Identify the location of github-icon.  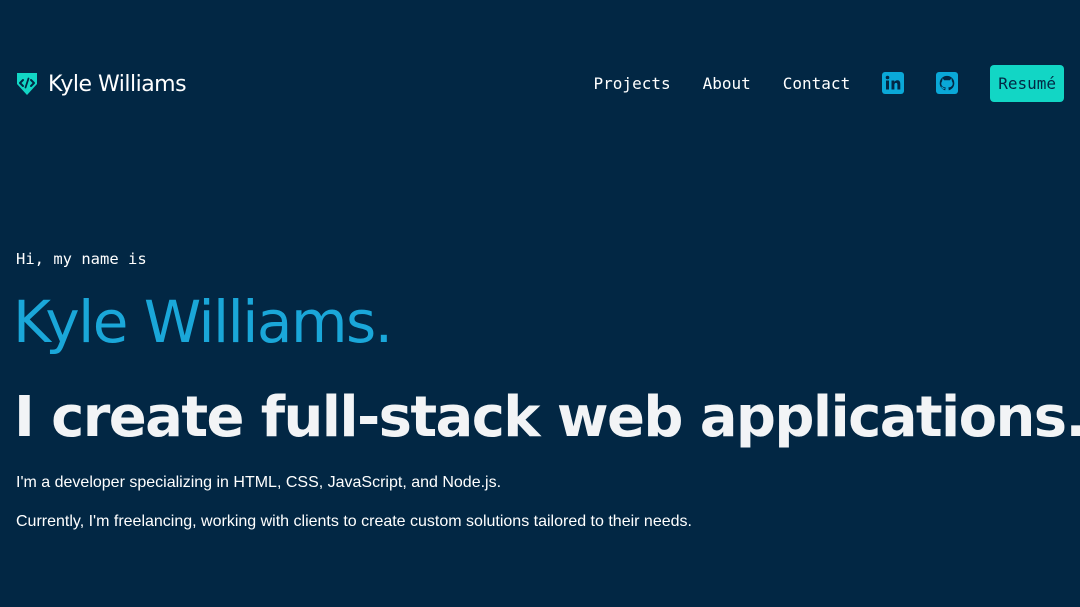
(947, 83).